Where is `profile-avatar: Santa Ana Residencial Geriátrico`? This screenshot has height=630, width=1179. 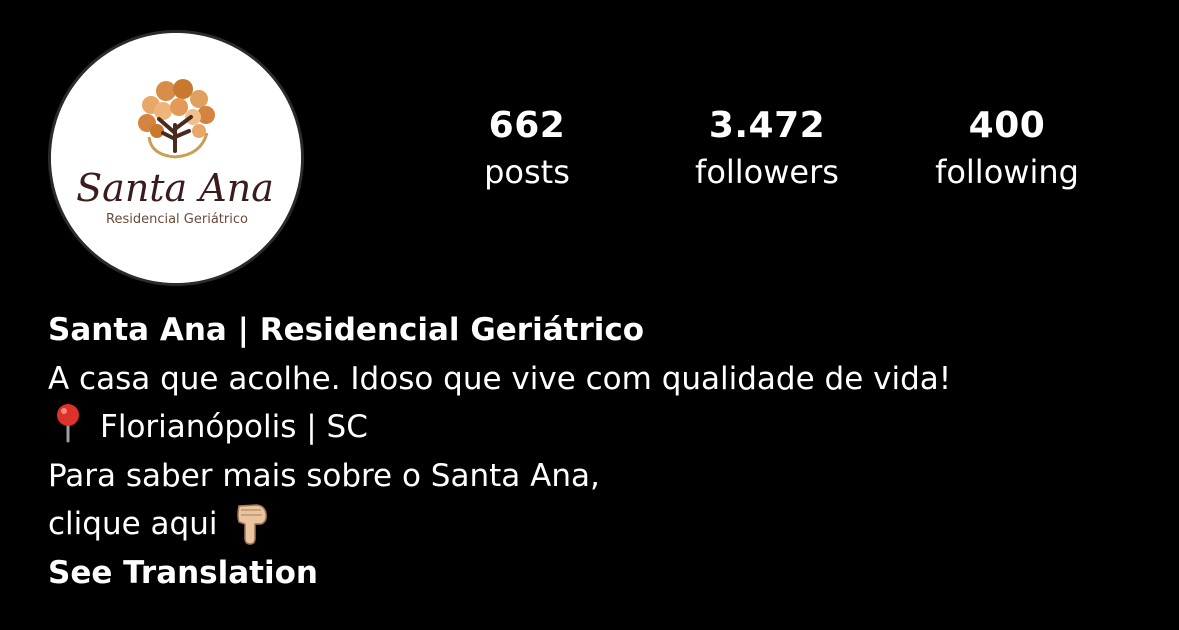 profile-avatar: Santa Ana Residencial Geriátrico is located at coordinates (176, 158).